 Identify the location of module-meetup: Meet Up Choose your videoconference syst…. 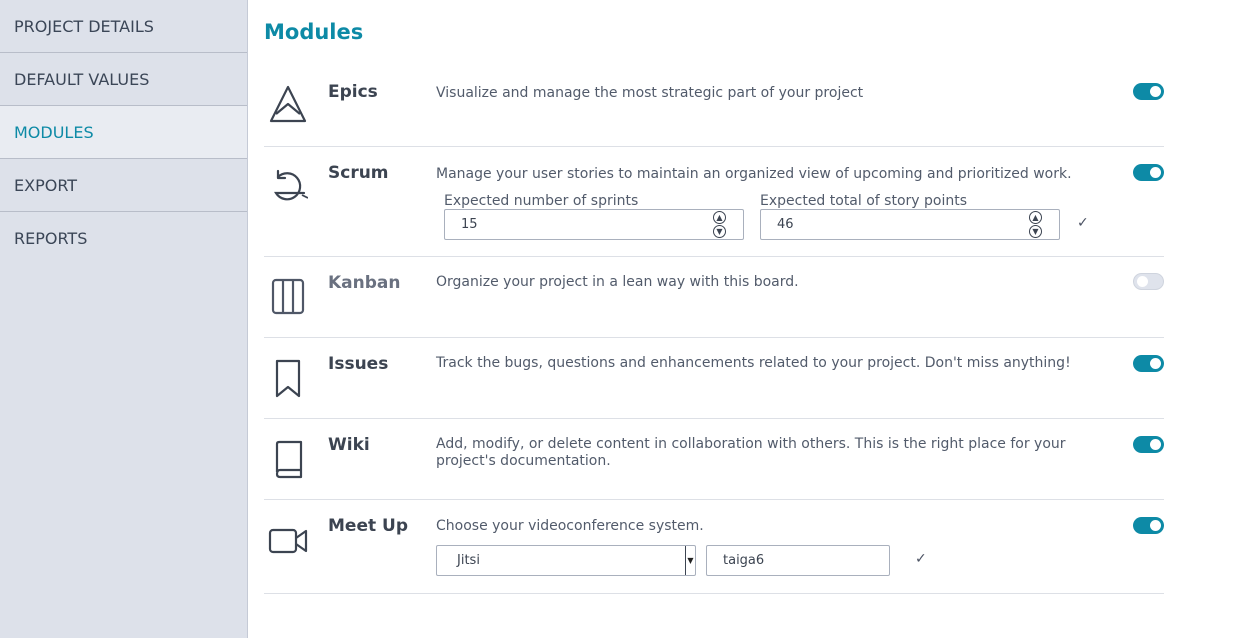
(714, 547).